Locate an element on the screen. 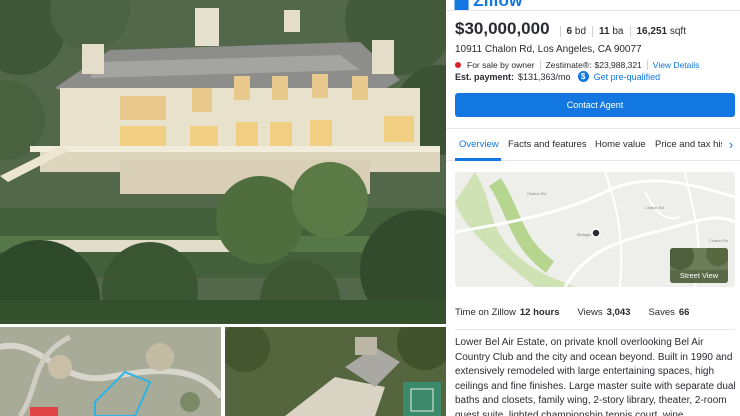  listing-price: $30,000,000 is located at coordinates (502, 28).